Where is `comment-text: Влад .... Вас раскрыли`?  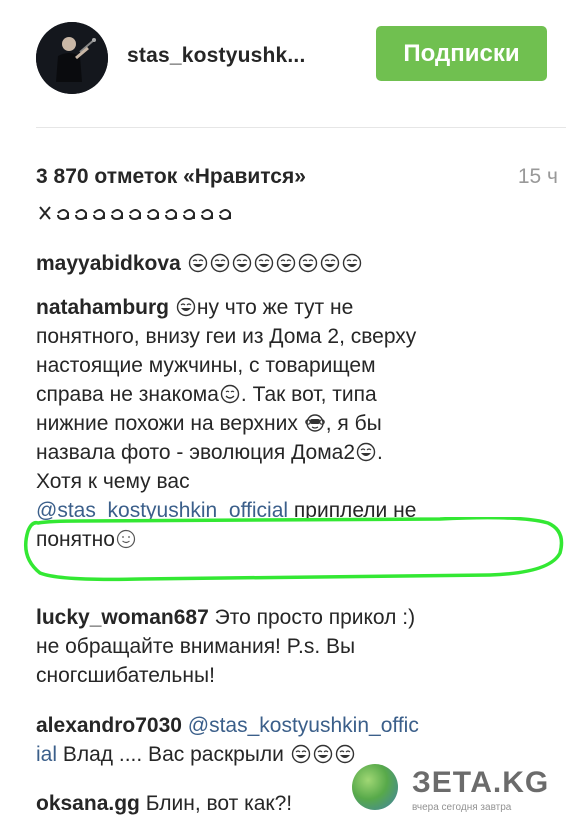 comment-text: Влад .... Вас раскрыли is located at coordinates (173, 754).